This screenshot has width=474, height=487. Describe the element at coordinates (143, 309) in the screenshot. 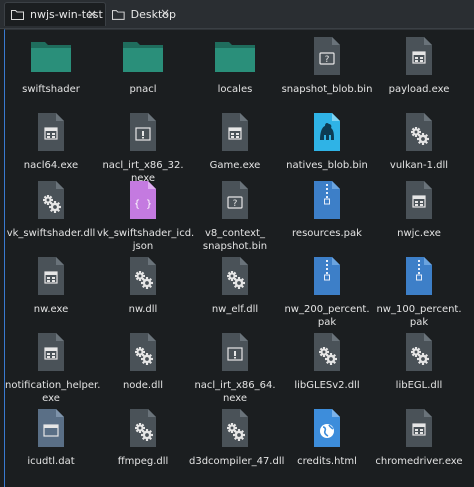

I see `file-name-label: nw.dll` at that location.